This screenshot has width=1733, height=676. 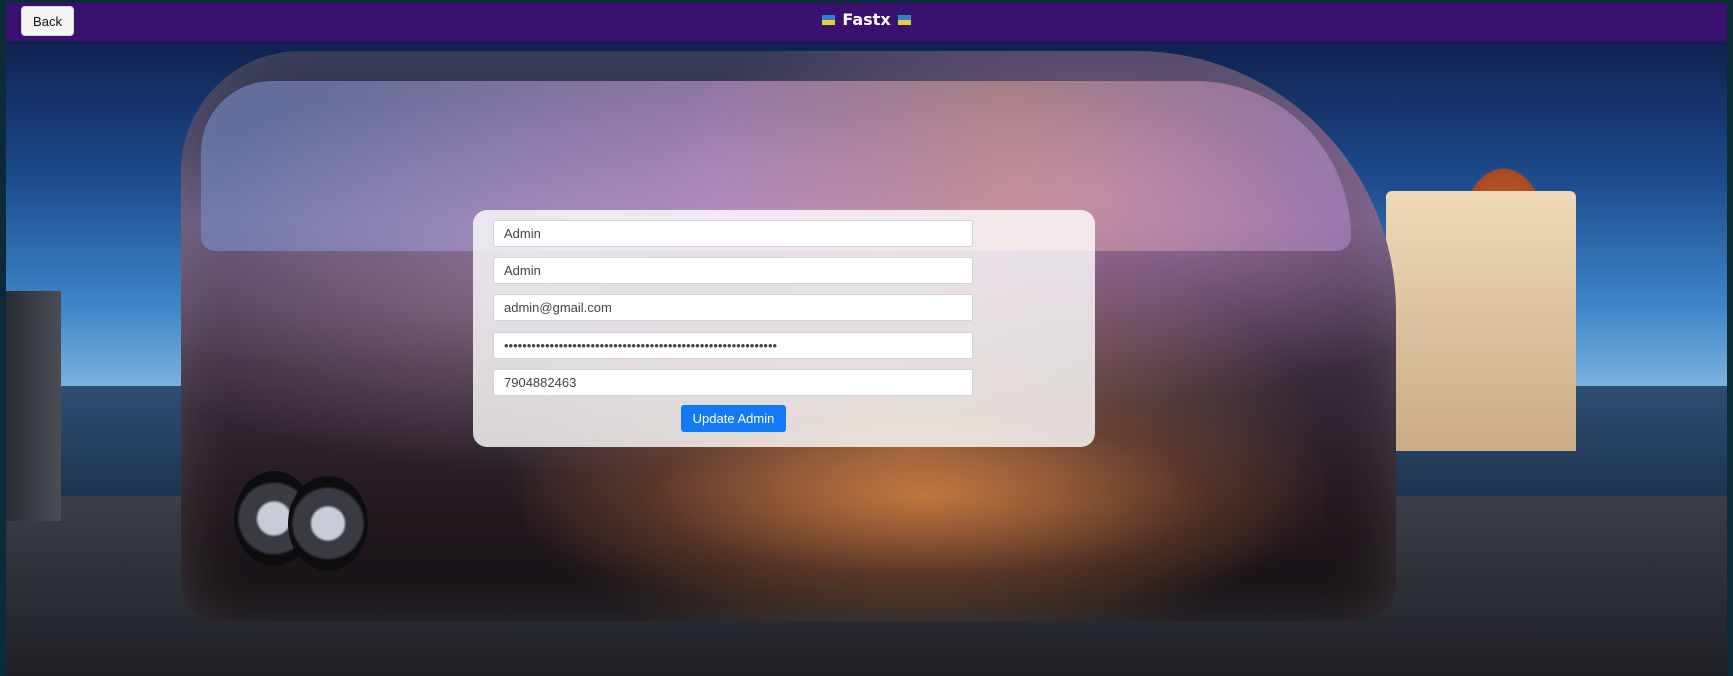 I want to click on background-building, so click(x=1481, y=321).